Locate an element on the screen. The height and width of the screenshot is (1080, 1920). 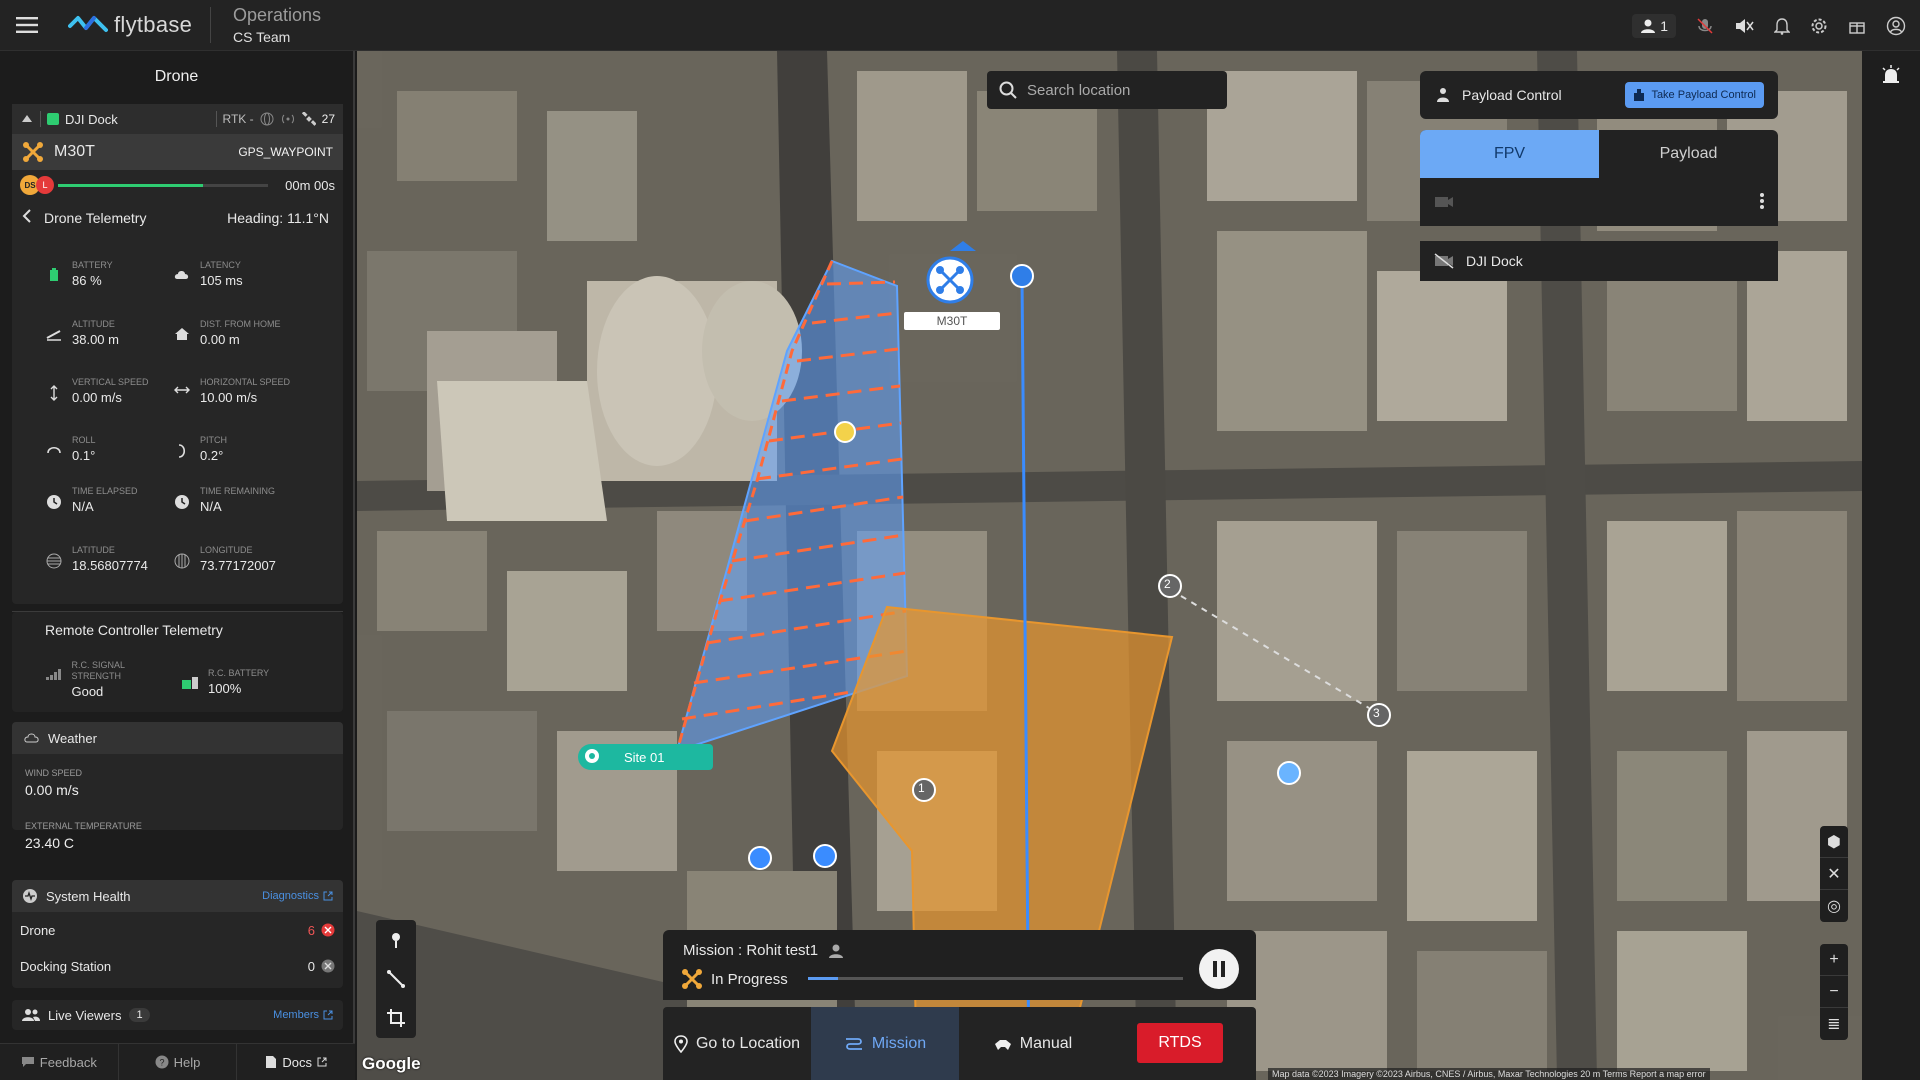
manual-label: Manual is located at coordinates (1046, 1043).